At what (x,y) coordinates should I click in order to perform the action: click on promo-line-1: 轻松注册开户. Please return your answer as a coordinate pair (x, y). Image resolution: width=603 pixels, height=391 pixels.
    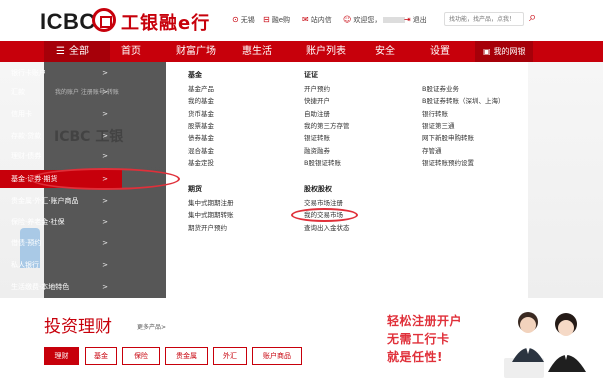
    Looking at the image, I should click on (425, 321).